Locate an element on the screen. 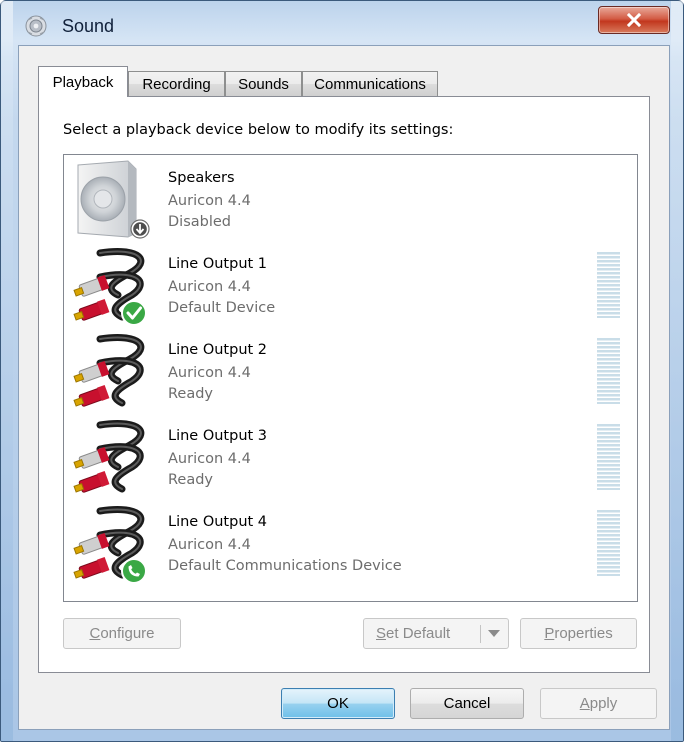  communications-phone-badge is located at coordinates (134, 571).